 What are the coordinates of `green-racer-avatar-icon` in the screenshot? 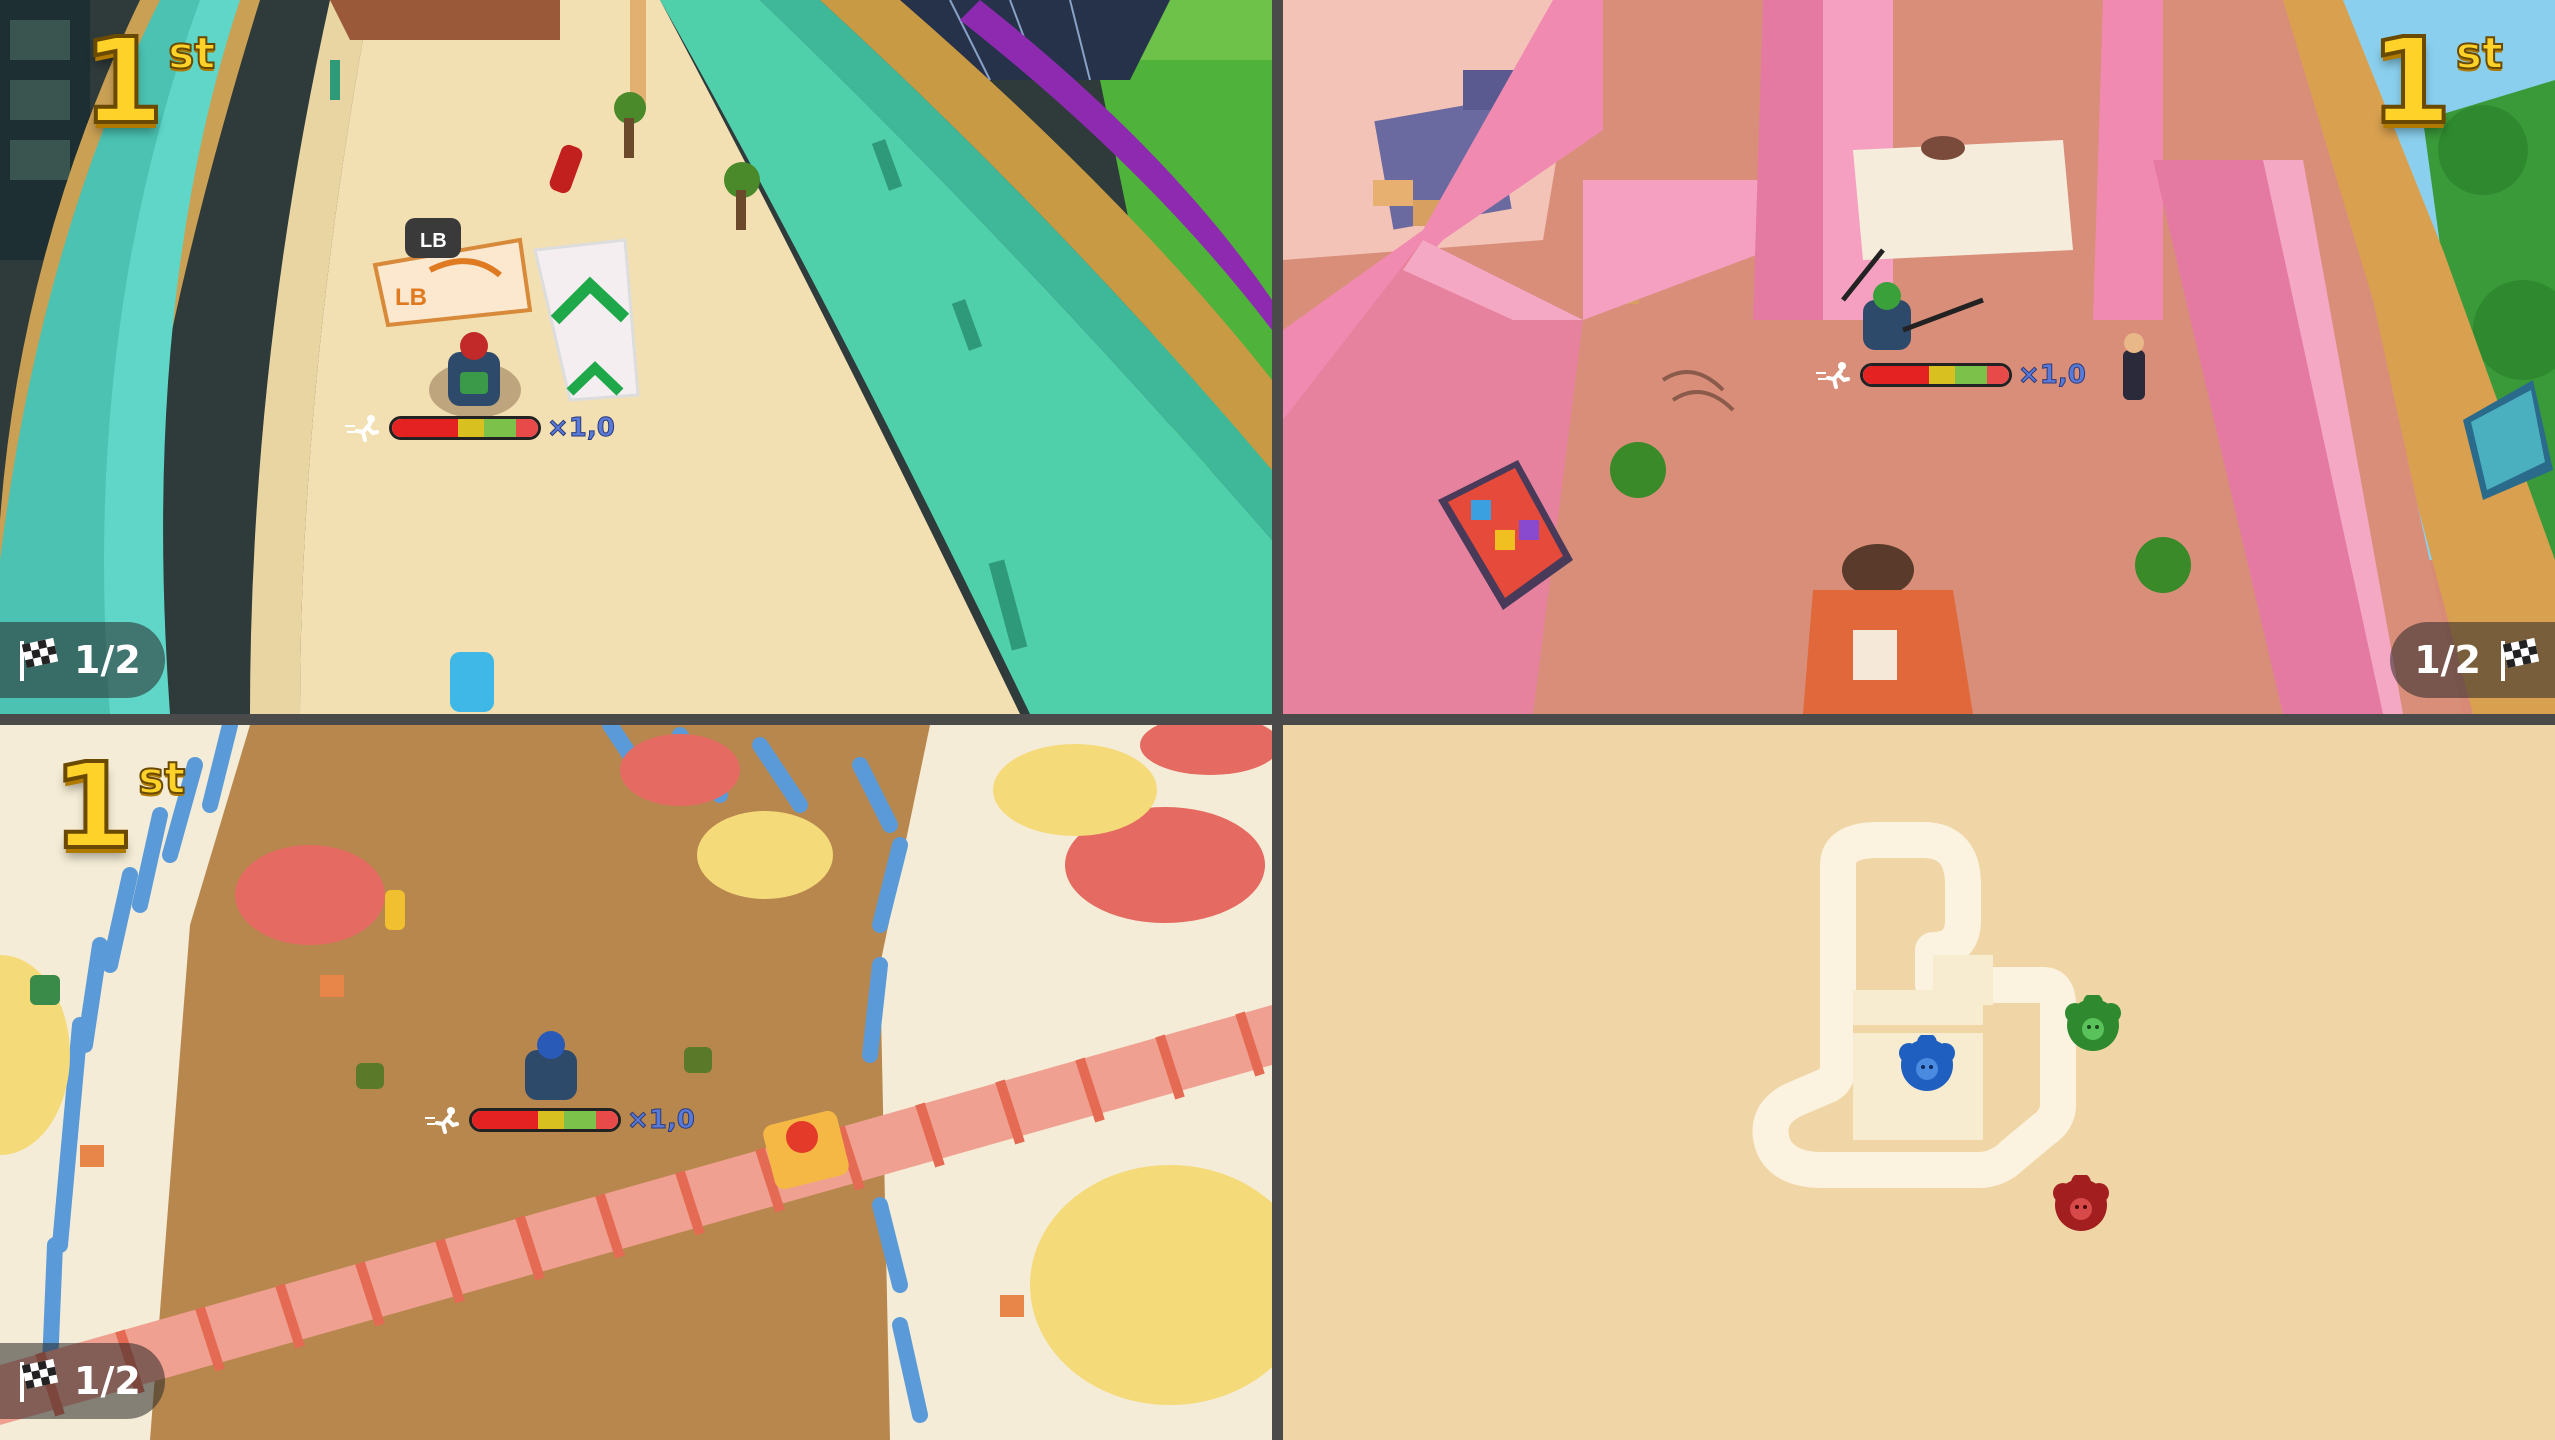 It's located at (2093, 1022).